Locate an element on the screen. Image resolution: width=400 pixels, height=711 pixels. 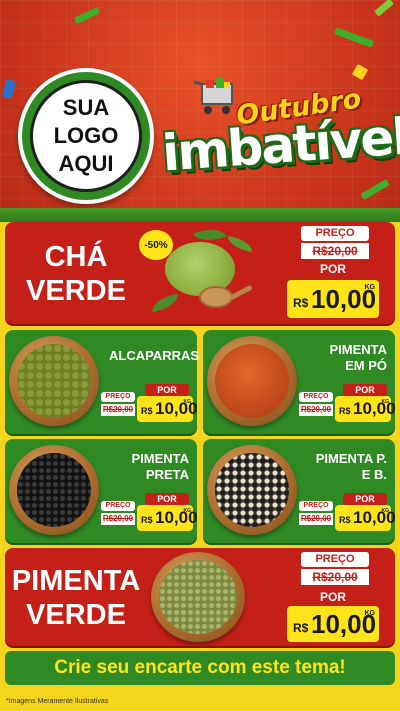
header-green-band is located at coordinates (200, 215).